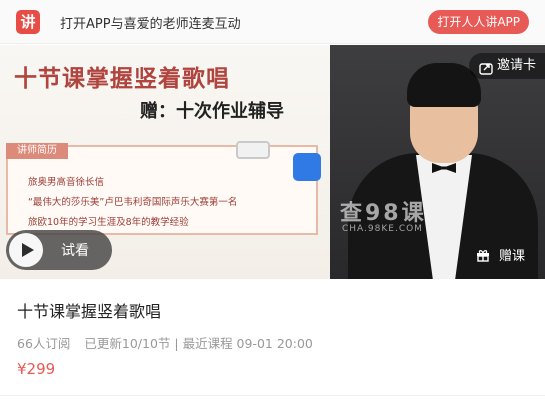  I want to click on cover-headline: 十节课掌握竖着歌唱, so click(122, 79).